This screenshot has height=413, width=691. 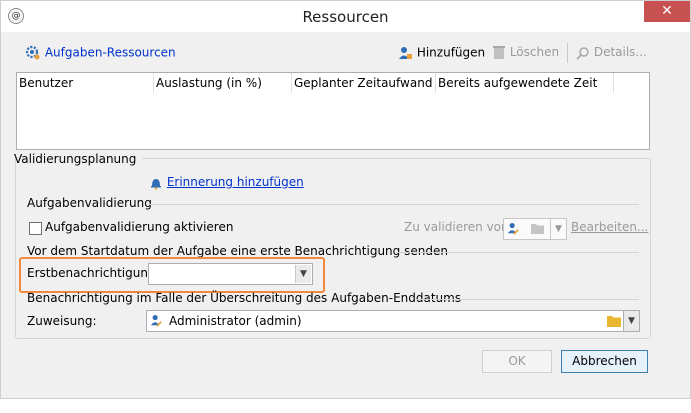 What do you see at coordinates (567, 53) in the screenshot?
I see `toolbar-separator` at bounding box center [567, 53].